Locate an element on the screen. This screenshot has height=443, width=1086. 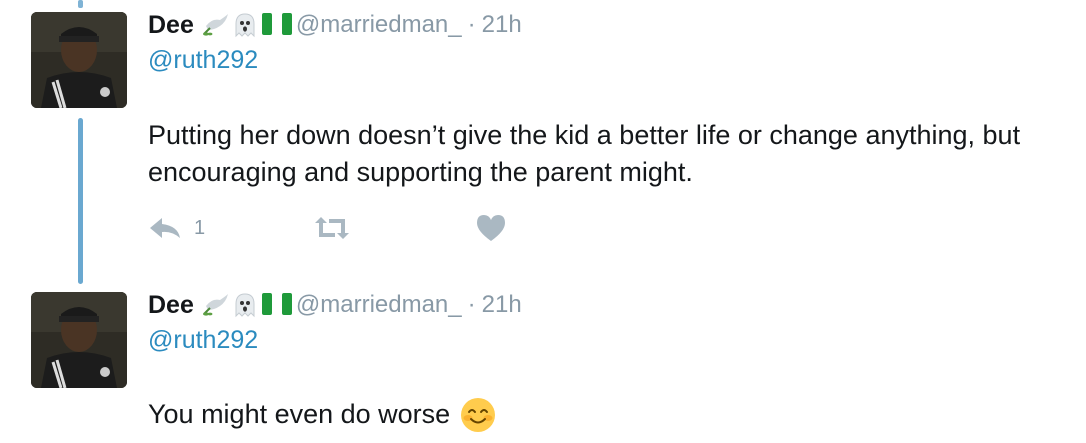
reply-count: 1 is located at coordinates (200, 227).